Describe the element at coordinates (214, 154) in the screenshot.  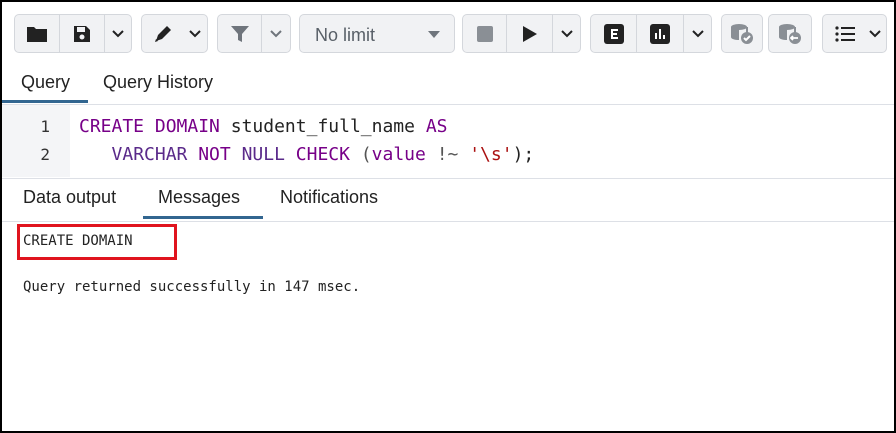
I see `keyword: NOT` at that location.